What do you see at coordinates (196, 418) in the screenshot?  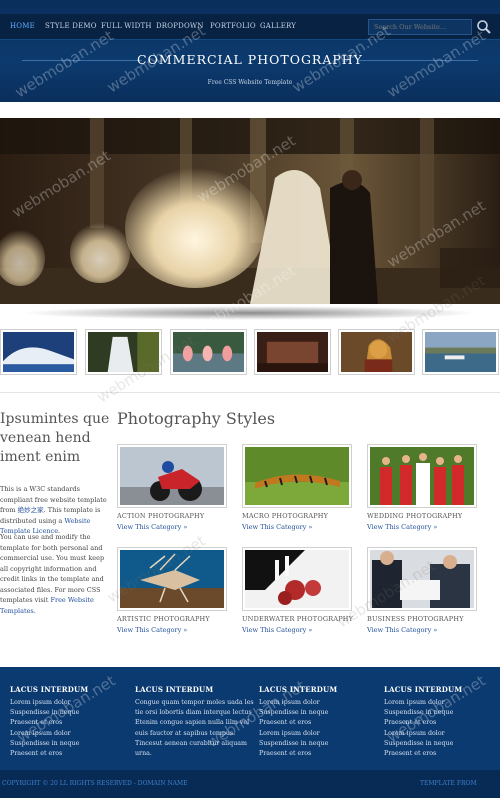 I see `styles-heading: Photography Styles` at bounding box center [196, 418].